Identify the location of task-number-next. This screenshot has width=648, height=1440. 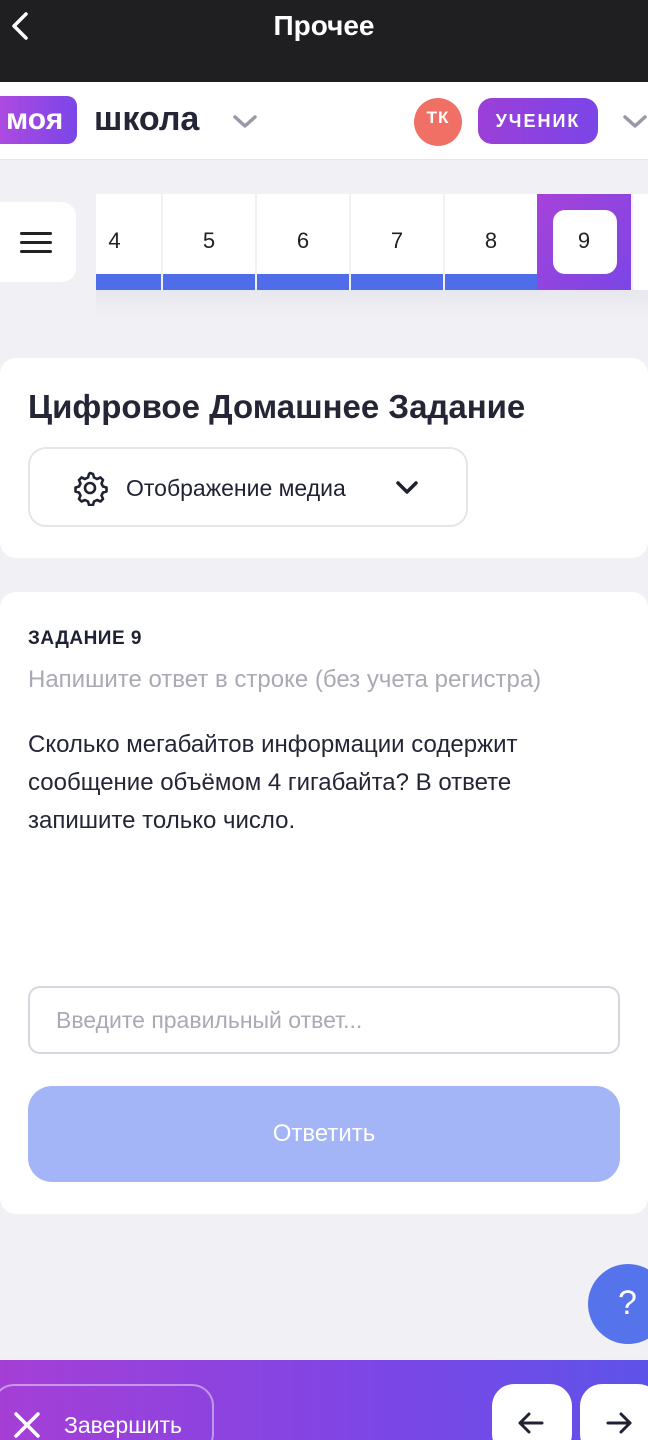
(640, 242).